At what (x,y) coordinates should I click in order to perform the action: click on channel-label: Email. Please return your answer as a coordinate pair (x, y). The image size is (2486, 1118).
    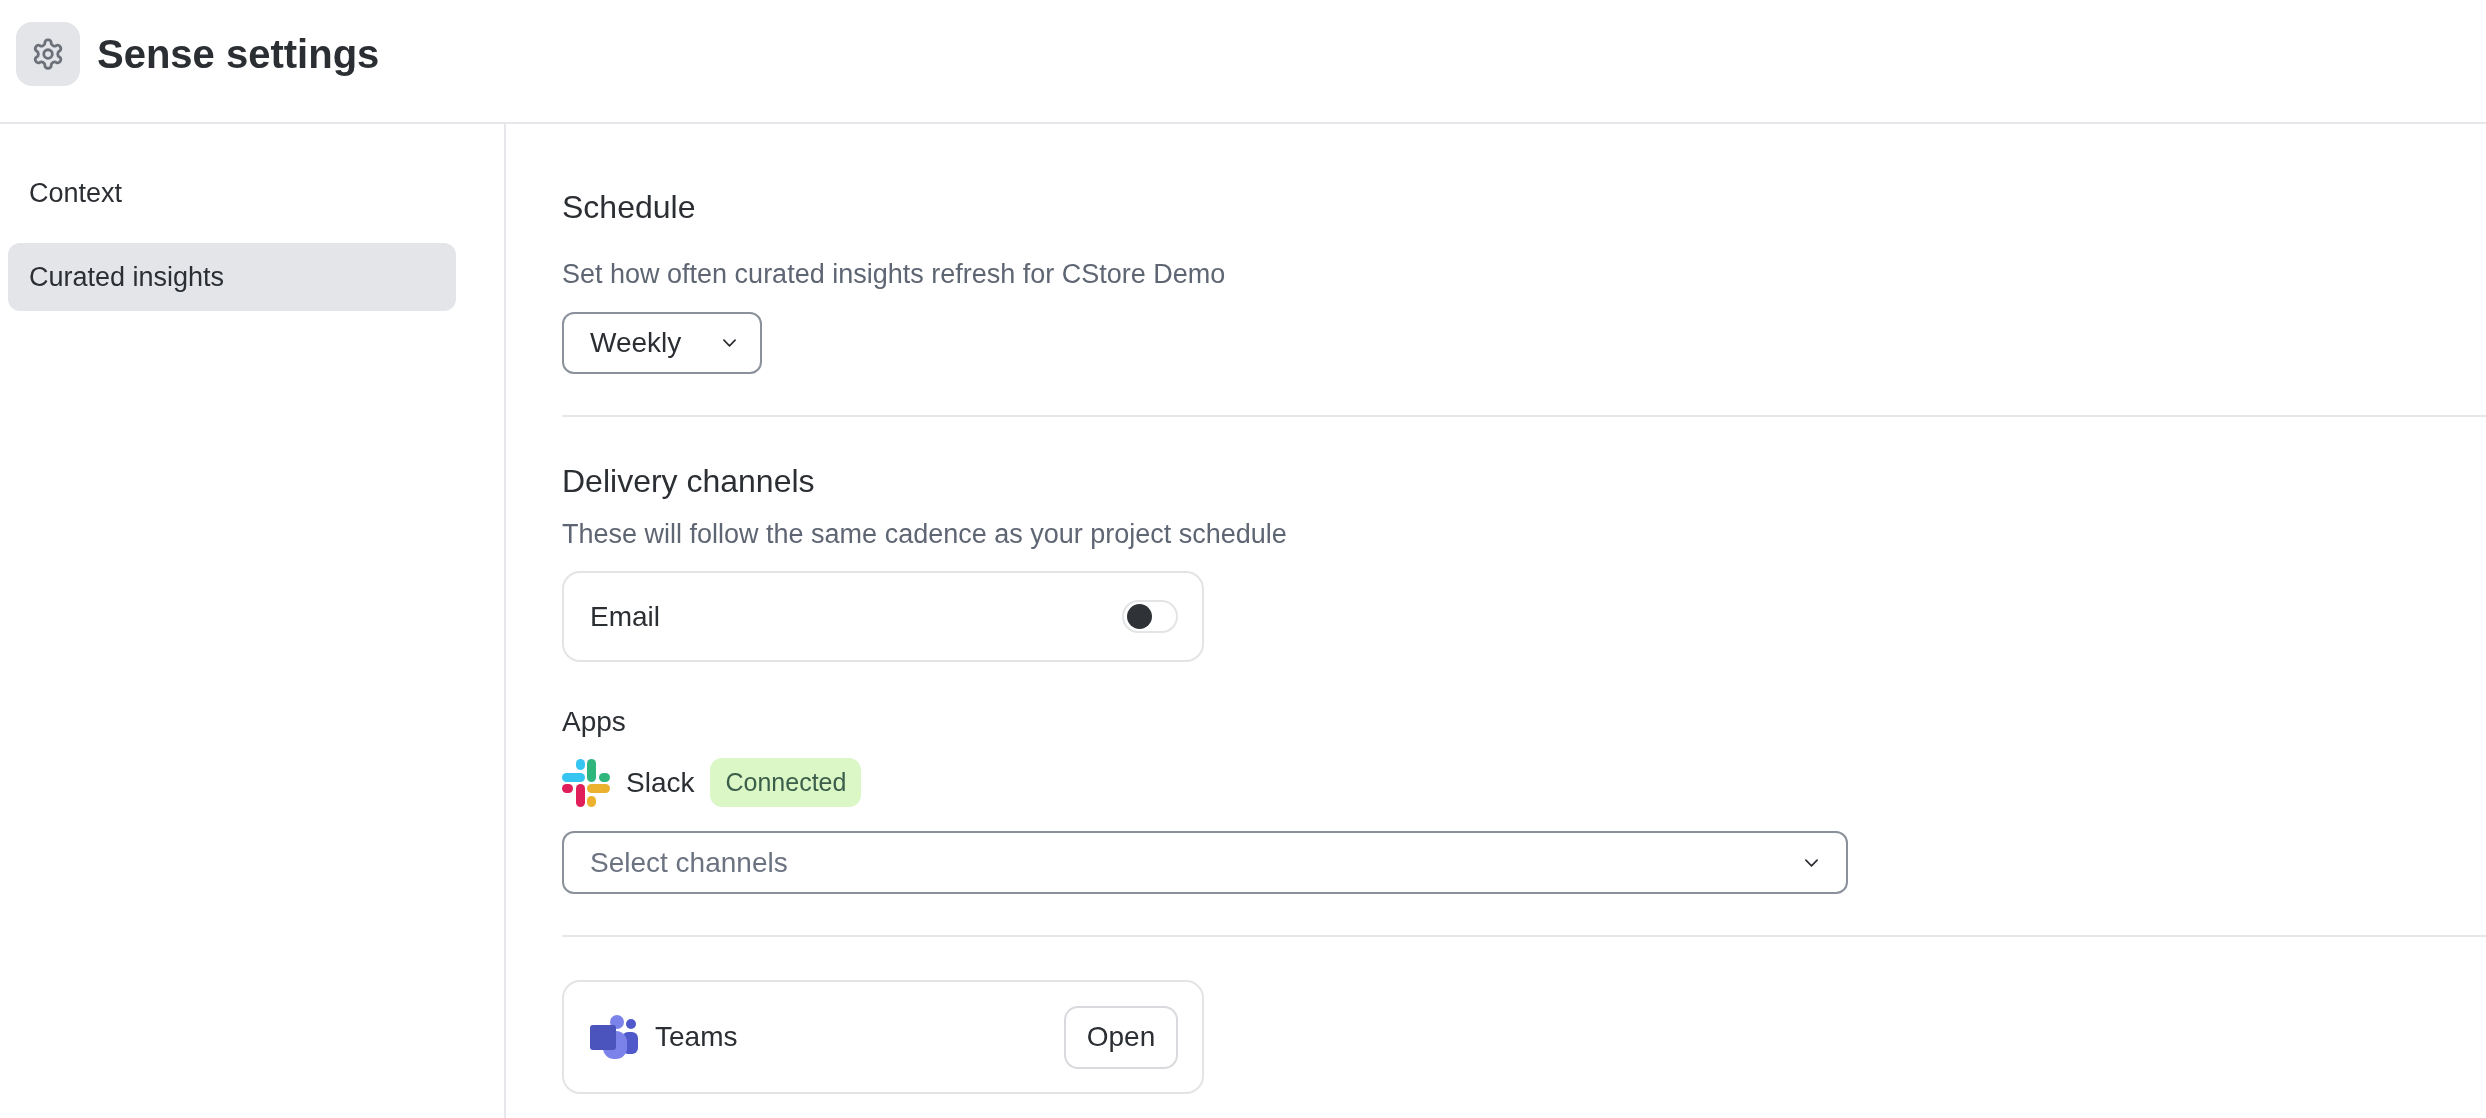
    Looking at the image, I should click on (625, 616).